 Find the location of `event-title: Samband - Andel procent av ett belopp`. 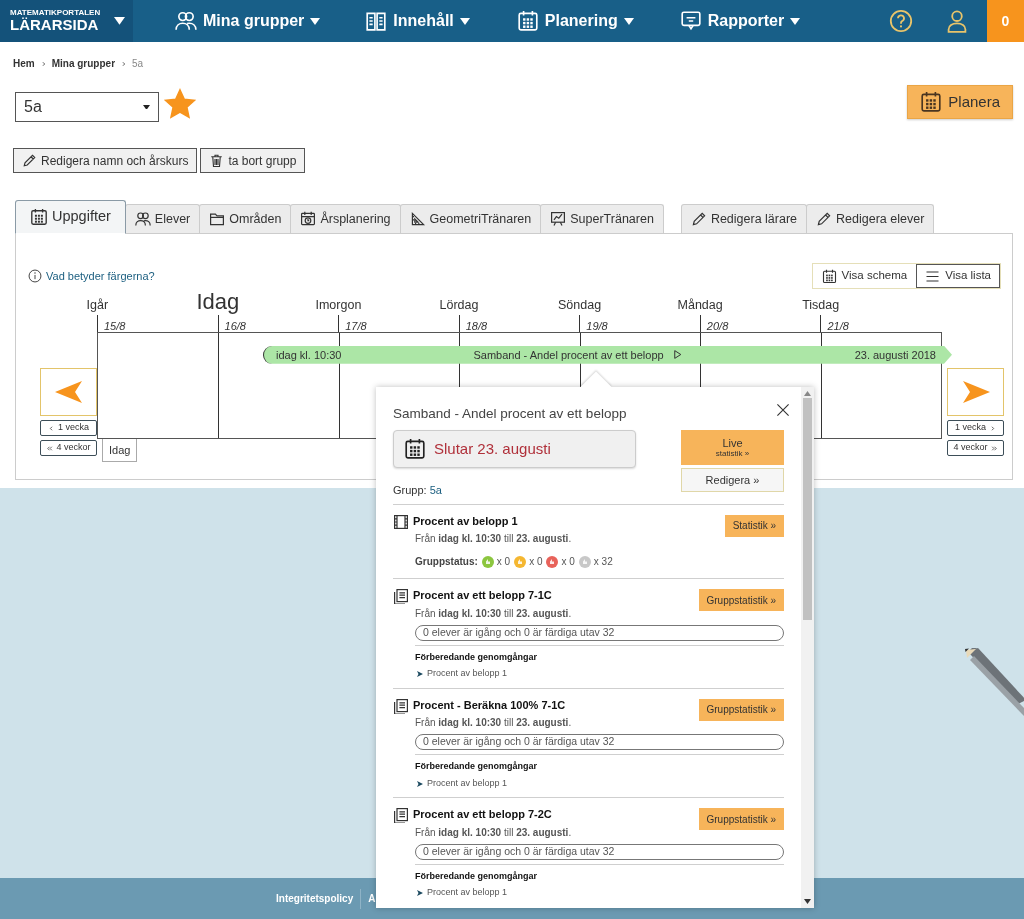

event-title: Samband - Andel procent av ett belopp is located at coordinates (568, 355).